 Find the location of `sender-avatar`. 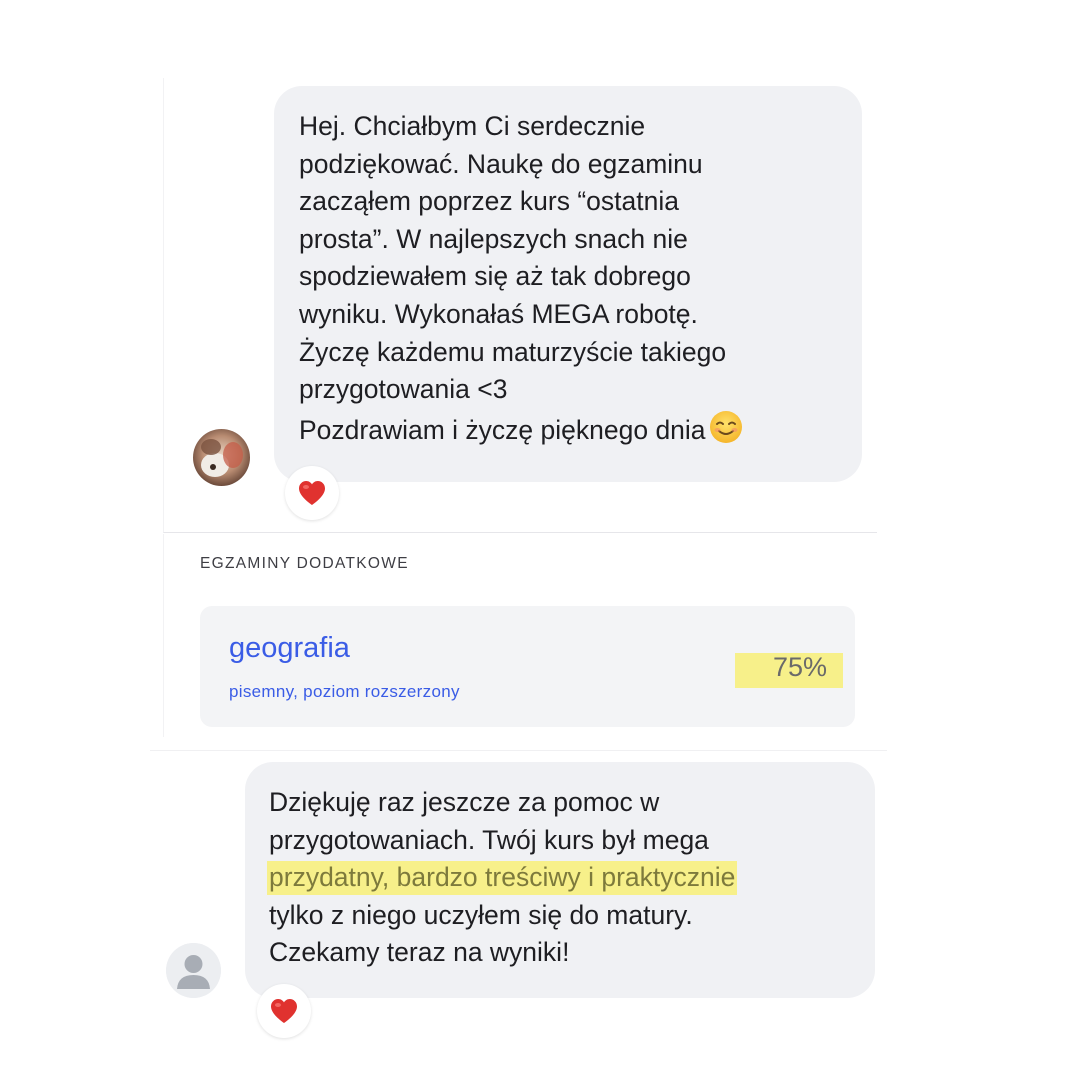

sender-avatar is located at coordinates (221, 457).